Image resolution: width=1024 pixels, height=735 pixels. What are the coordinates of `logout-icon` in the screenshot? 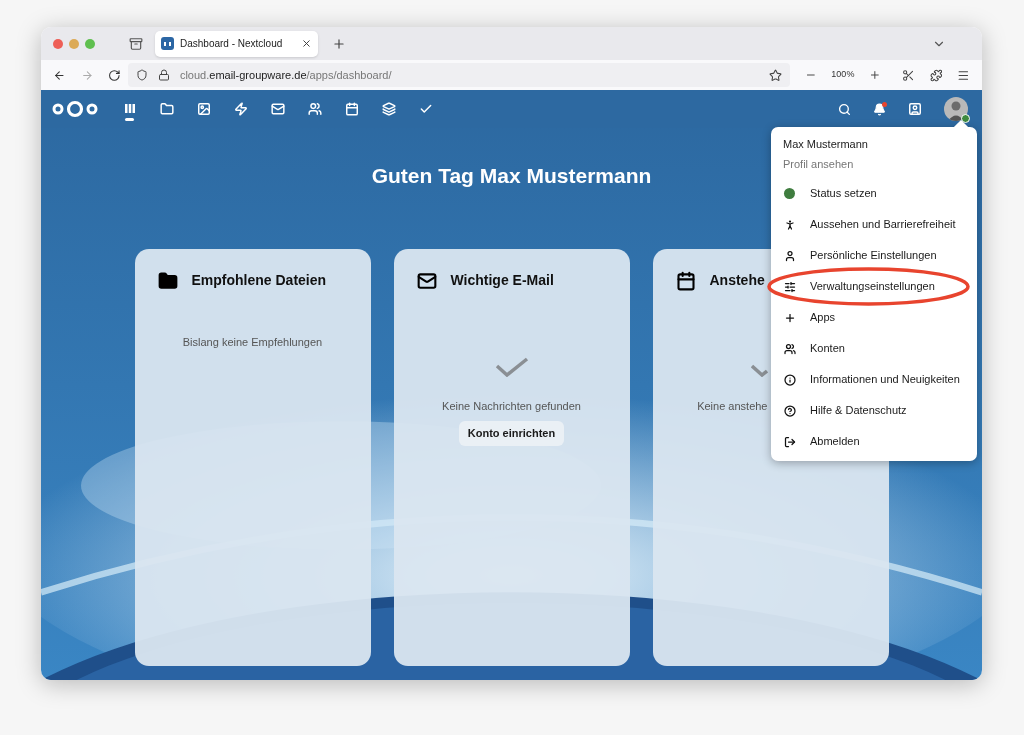 It's located at (789, 441).